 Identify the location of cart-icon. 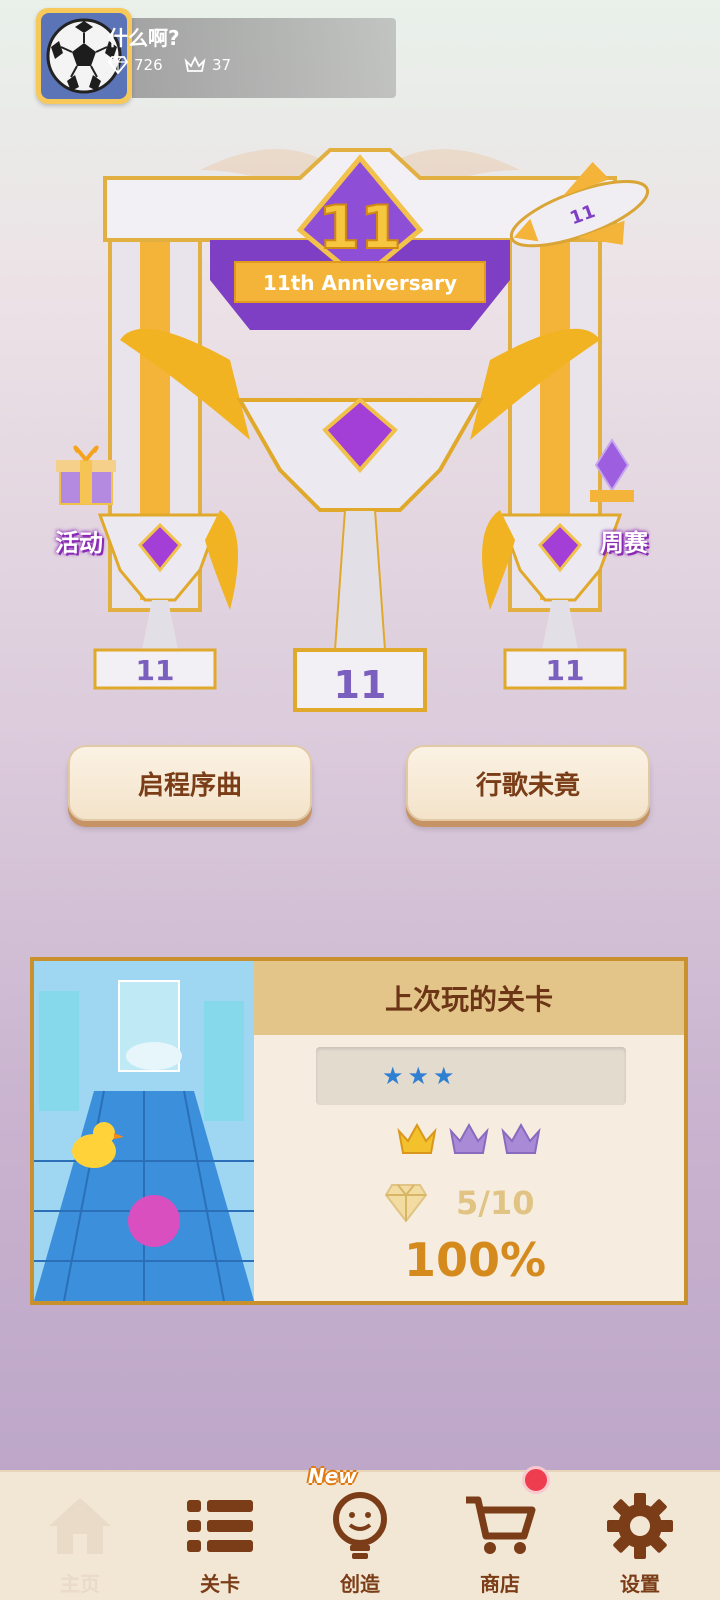
(500, 1526).